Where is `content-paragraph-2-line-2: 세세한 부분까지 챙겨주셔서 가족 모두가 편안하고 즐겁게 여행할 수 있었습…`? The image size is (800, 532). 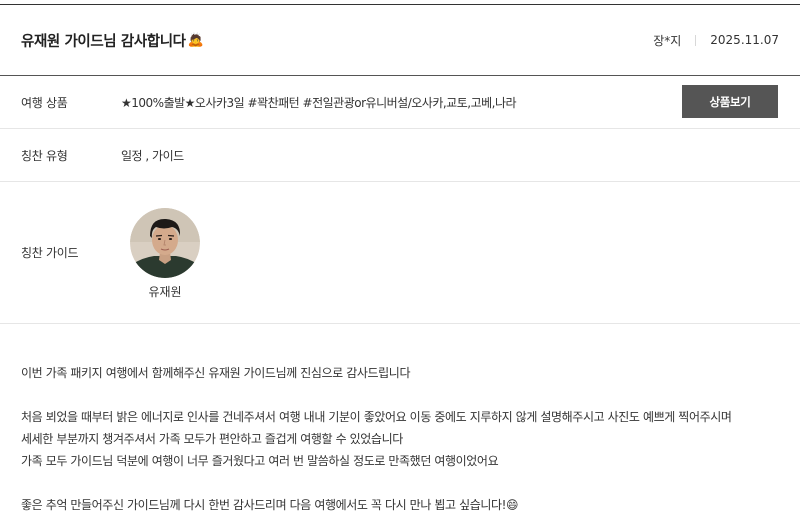 content-paragraph-2-line-2: 세세한 부분까지 챙겨주셔서 가족 모두가 편안하고 즐겁게 여행할 수 있었습… is located at coordinates (212, 439).